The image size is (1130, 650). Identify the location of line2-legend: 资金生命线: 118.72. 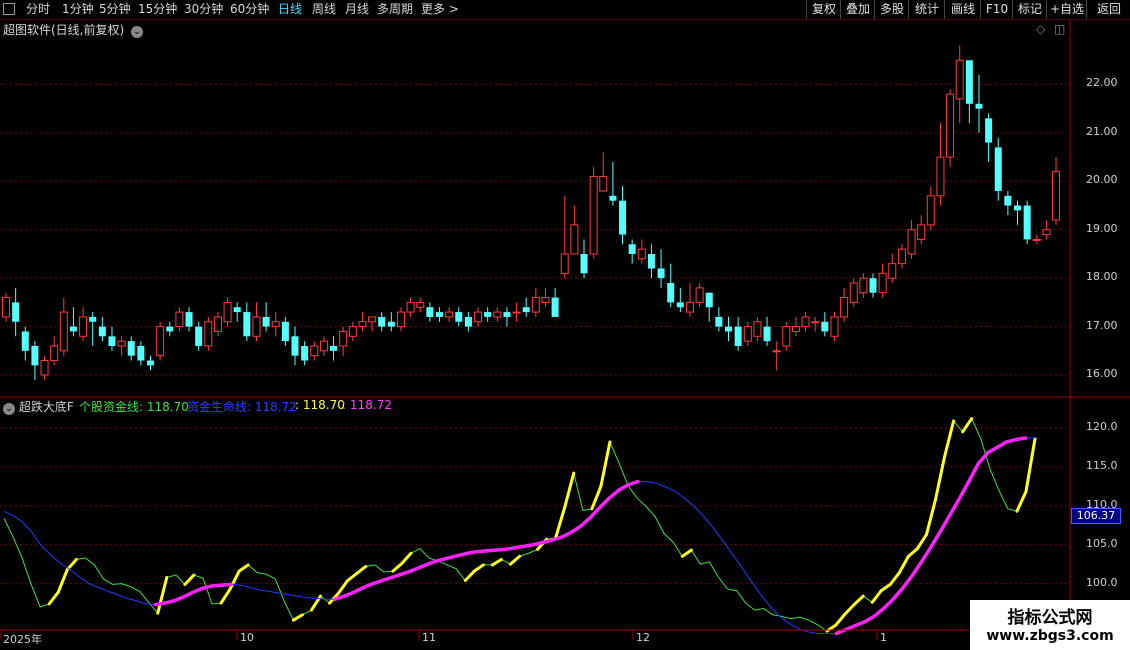
(242, 407).